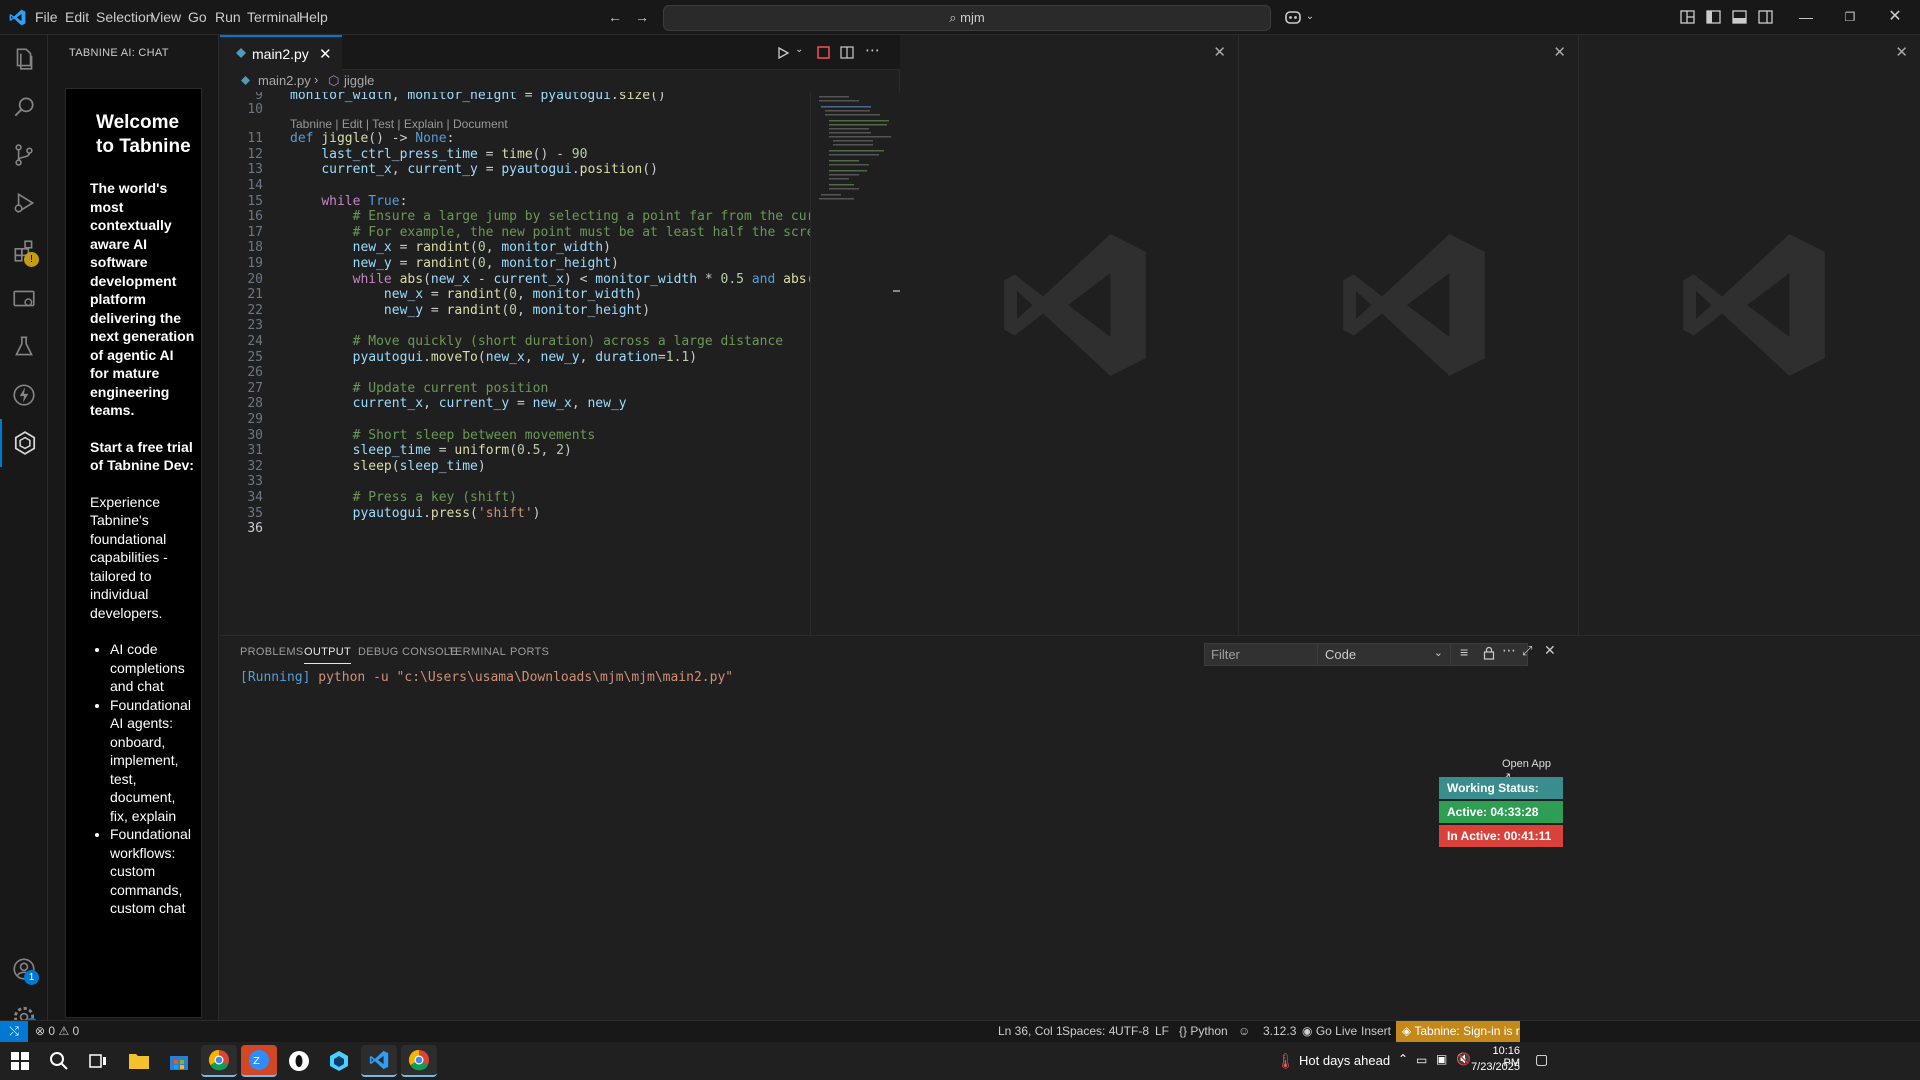 The image size is (1920, 1080). I want to click on copilot-icon, so click(1293, 17).